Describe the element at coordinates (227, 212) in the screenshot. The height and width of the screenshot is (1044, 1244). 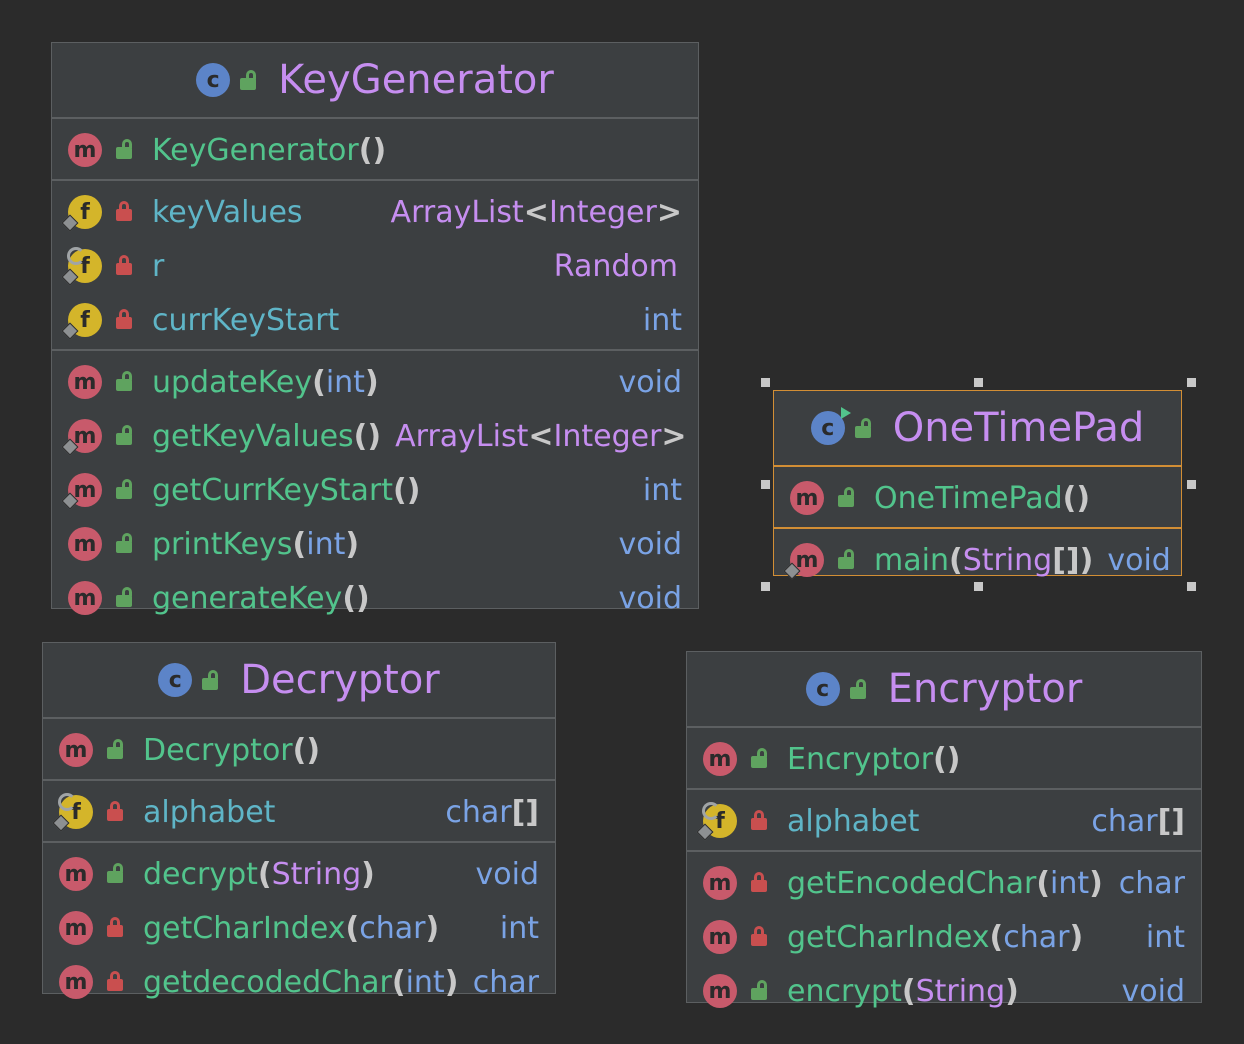
I see `field-name: keyValues` at that location.